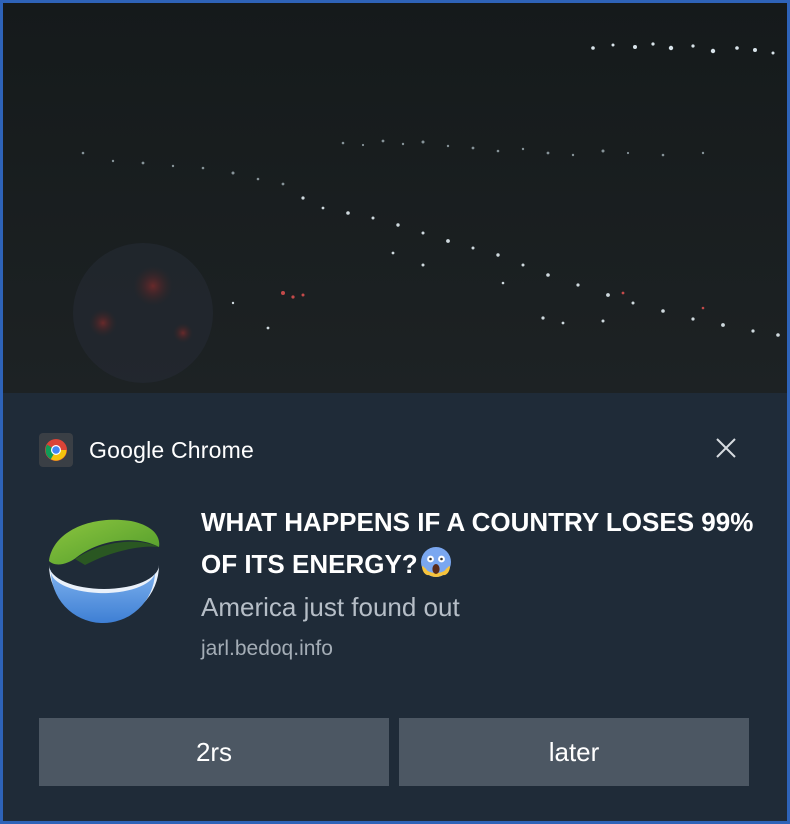 The width and height of the screenshot is (790, 824). Describe the element at coordinates (56, 450) in the screenshot. I see `chrome-icon` at that location.